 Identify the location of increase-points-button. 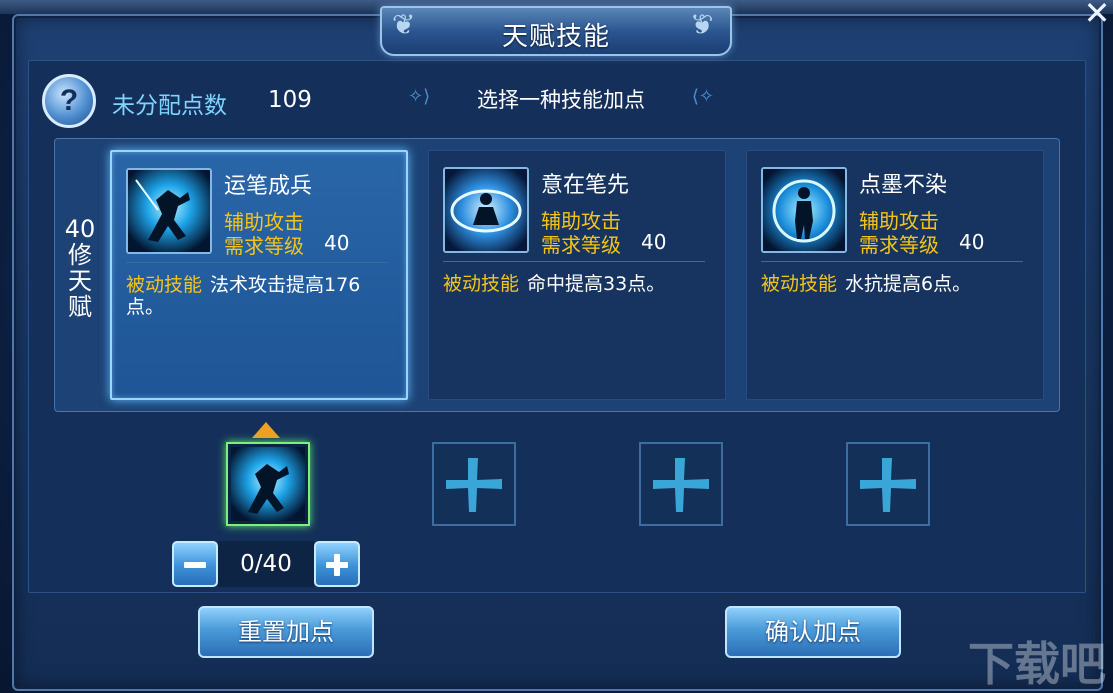
(337, 564).